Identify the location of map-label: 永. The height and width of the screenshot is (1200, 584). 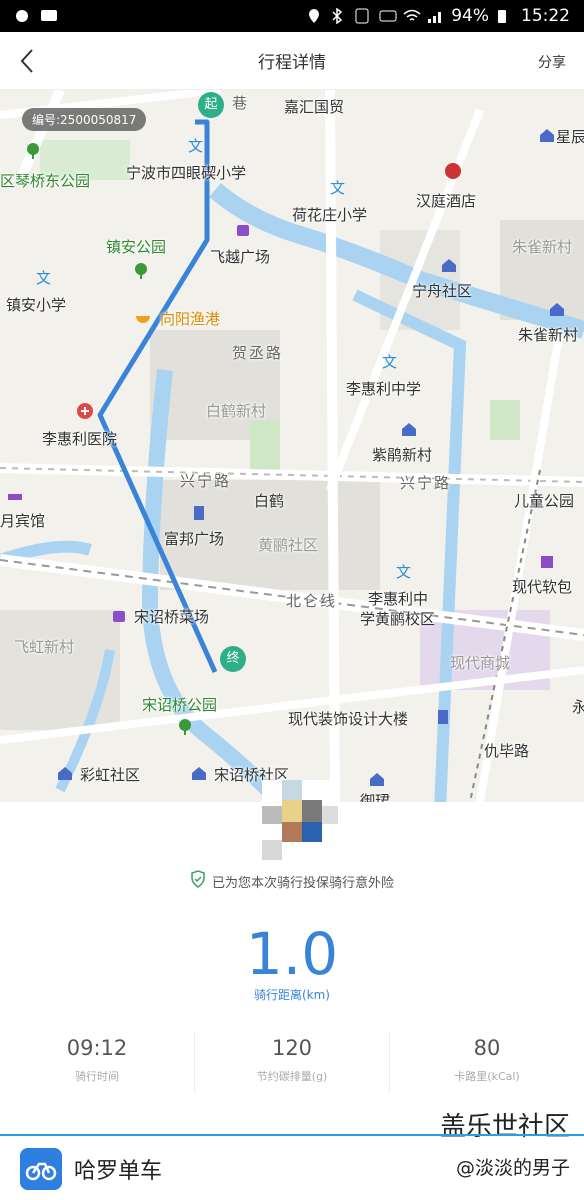
(578, 707).